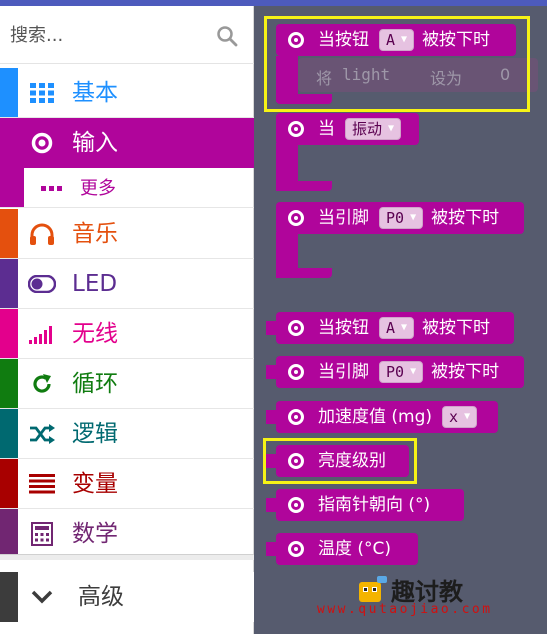 Image resolution: width=547 pixels, height=634 pixels. Describe the element at coordinates (127, 534) in the screenshot. I see `category-math: 数学` at that location.